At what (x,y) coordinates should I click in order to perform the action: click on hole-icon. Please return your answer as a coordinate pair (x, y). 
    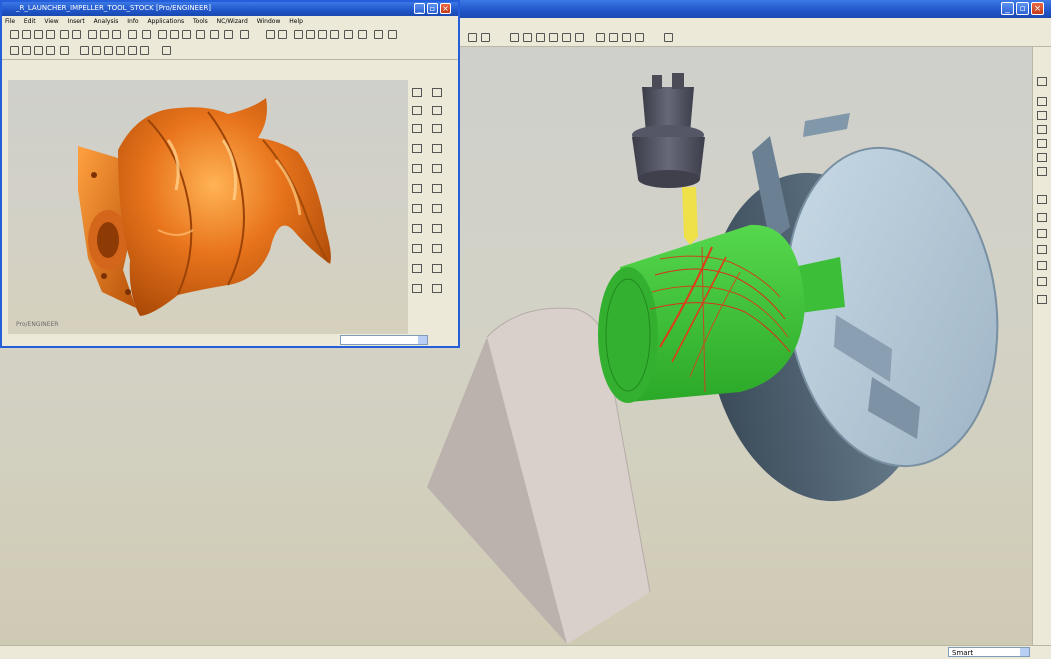
    Looking at the image, I should click on (417, 188).